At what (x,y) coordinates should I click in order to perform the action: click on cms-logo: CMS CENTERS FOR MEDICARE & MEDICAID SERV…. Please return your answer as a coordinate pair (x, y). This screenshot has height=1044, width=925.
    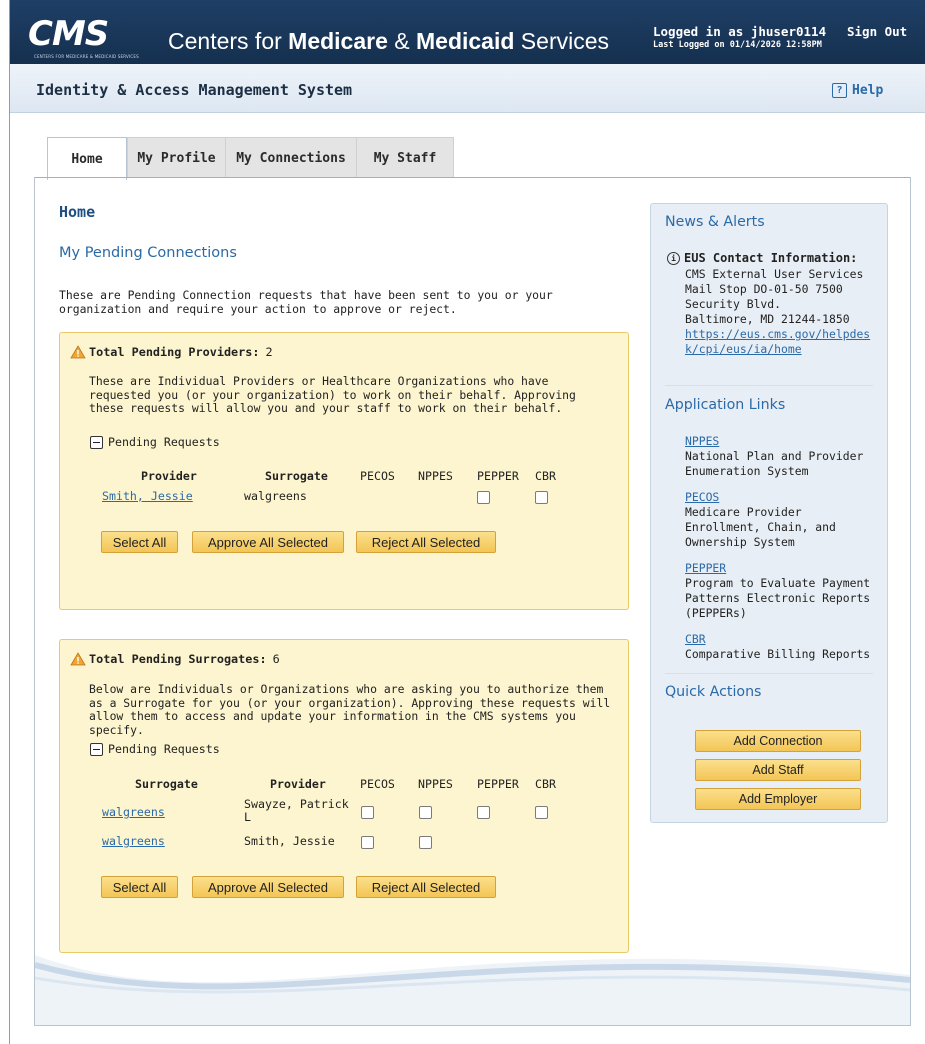
    Looking at the image, I should click on (93, 36).